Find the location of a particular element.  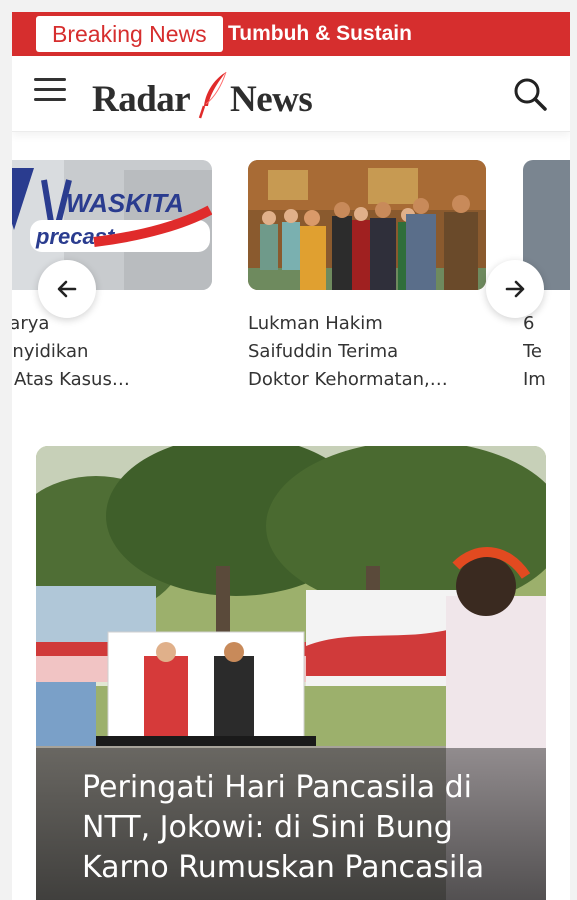

ticker-items: Tumbuh & SustainDu is located at coordinates (399, 34).